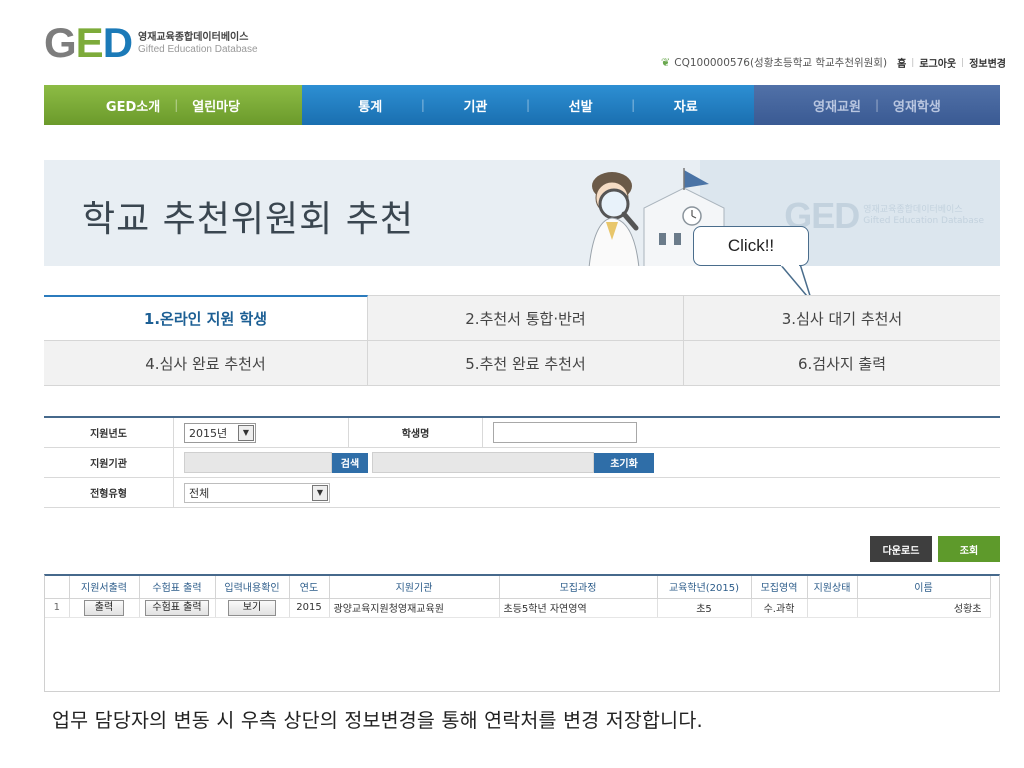  Describe the element at coordinates (109, 432) in the screenshot. I see `year-label: 지원년도` at that location.